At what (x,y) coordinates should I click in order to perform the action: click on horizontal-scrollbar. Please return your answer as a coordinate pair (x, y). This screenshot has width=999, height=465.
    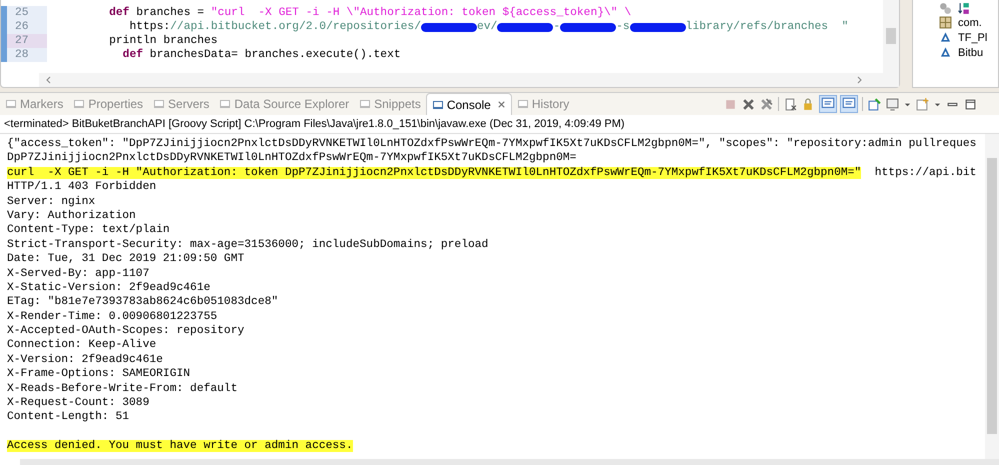
    Looking at the image, I should click on (461, 80).